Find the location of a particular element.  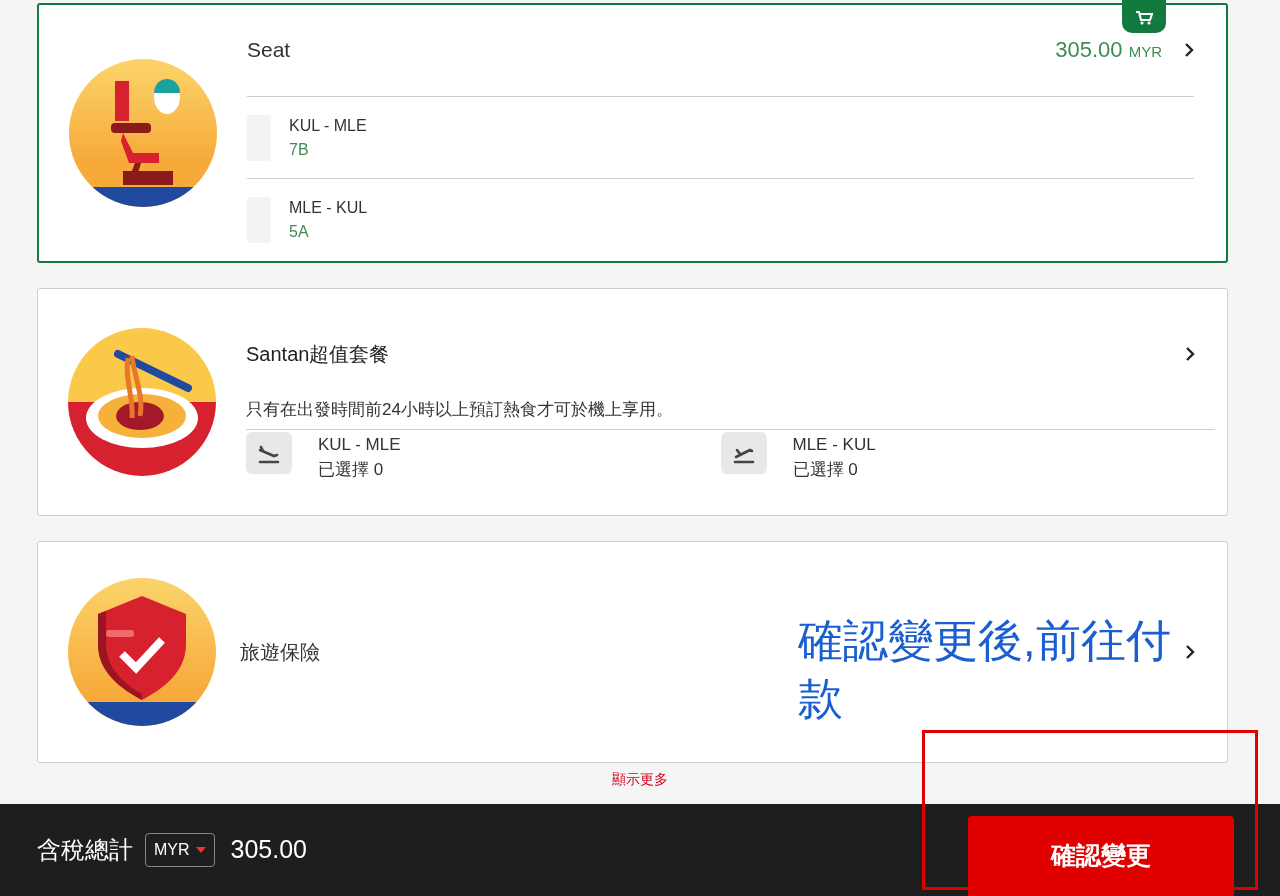

item-title: Santan超值套餐 is located at coordinates (318, 354).